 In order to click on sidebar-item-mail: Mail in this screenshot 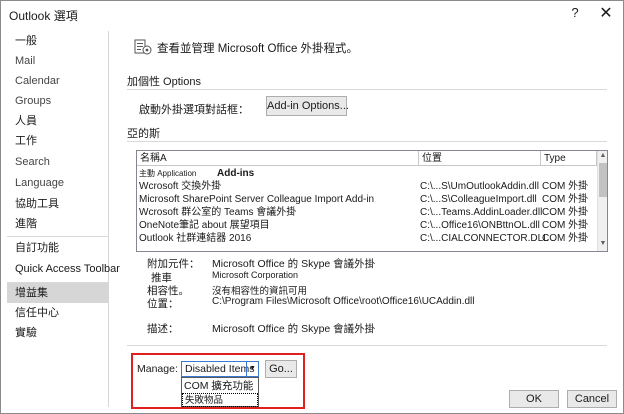, I will do `click(57, 61)`.